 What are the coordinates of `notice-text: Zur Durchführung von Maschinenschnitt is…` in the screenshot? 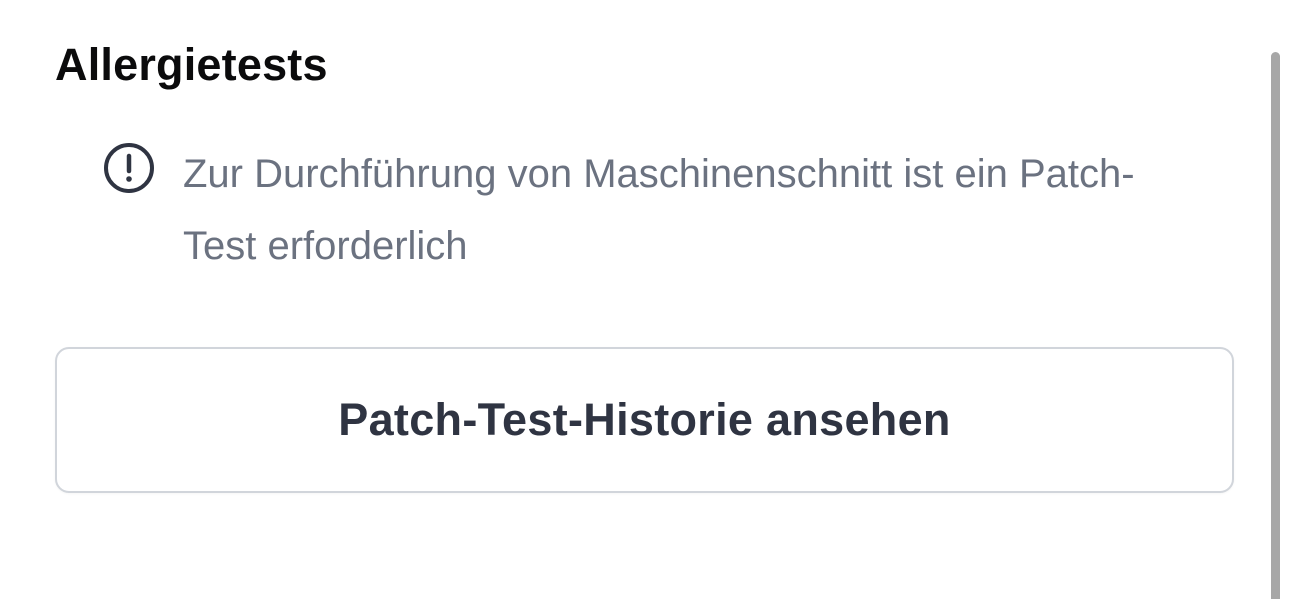 It's located at (659, 210).